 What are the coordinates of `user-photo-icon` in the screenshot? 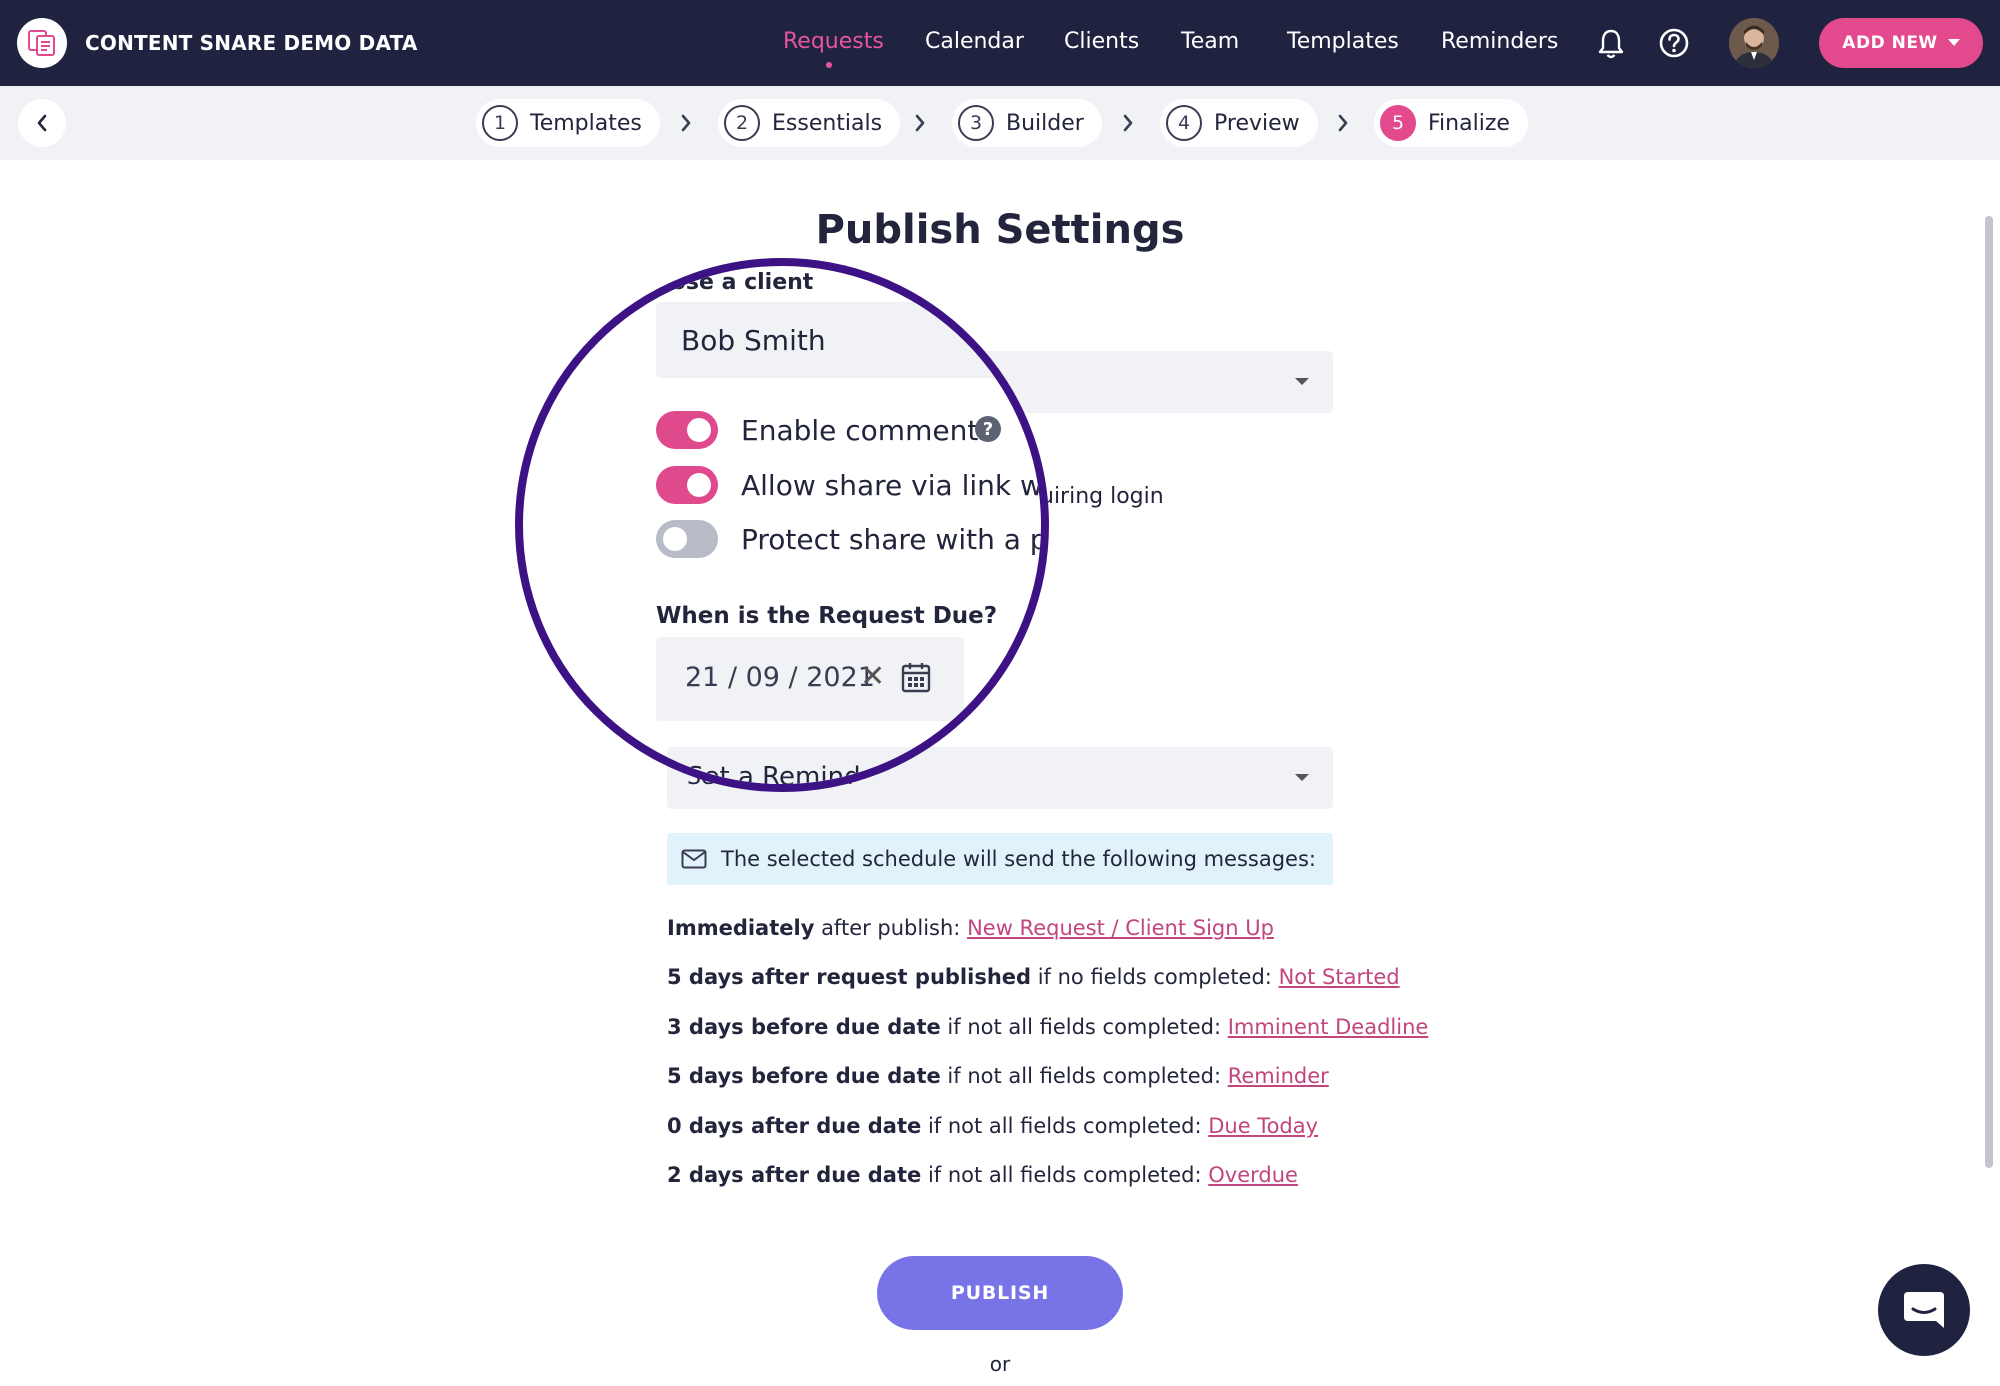 It's located at (1754, 43).